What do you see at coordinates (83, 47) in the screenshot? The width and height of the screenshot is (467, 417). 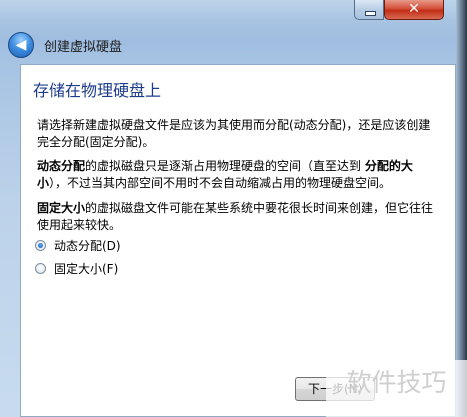 I see `window-title: 创建虚拟硬盘` at bounding box center [83, 47].